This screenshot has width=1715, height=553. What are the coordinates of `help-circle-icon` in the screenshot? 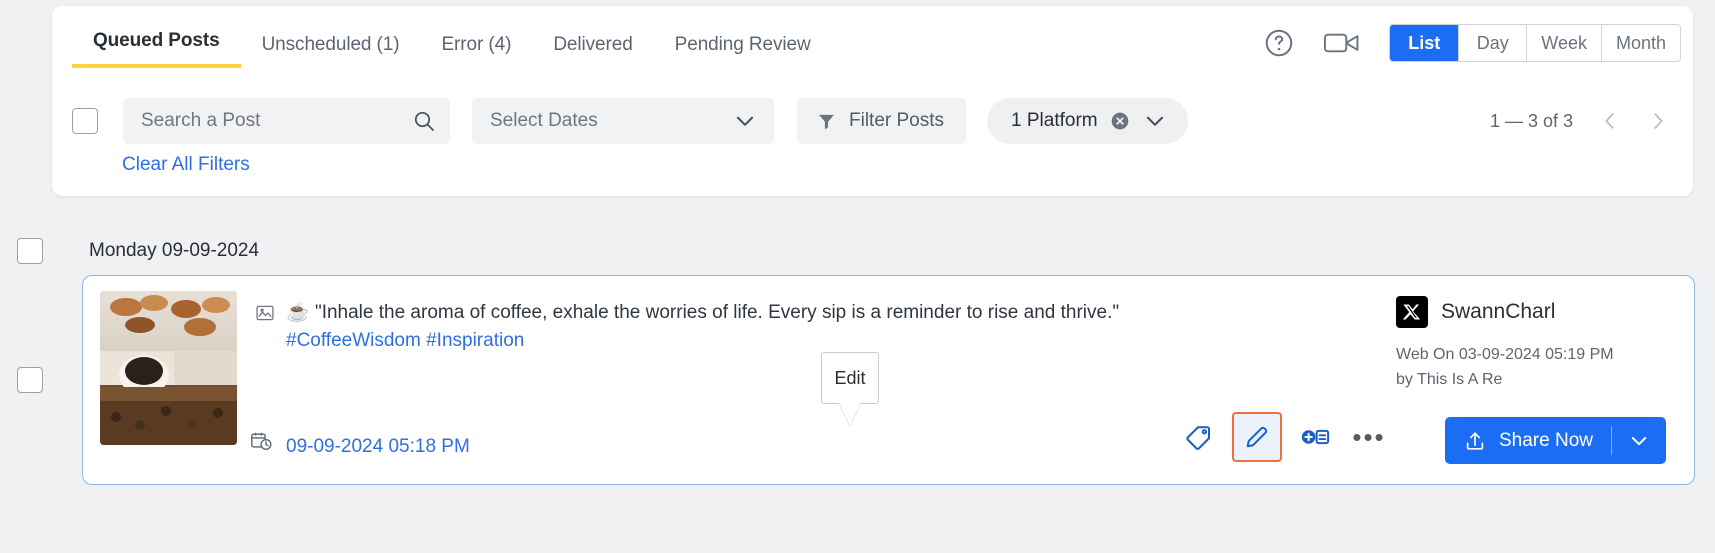 It's located at (1279, 43).